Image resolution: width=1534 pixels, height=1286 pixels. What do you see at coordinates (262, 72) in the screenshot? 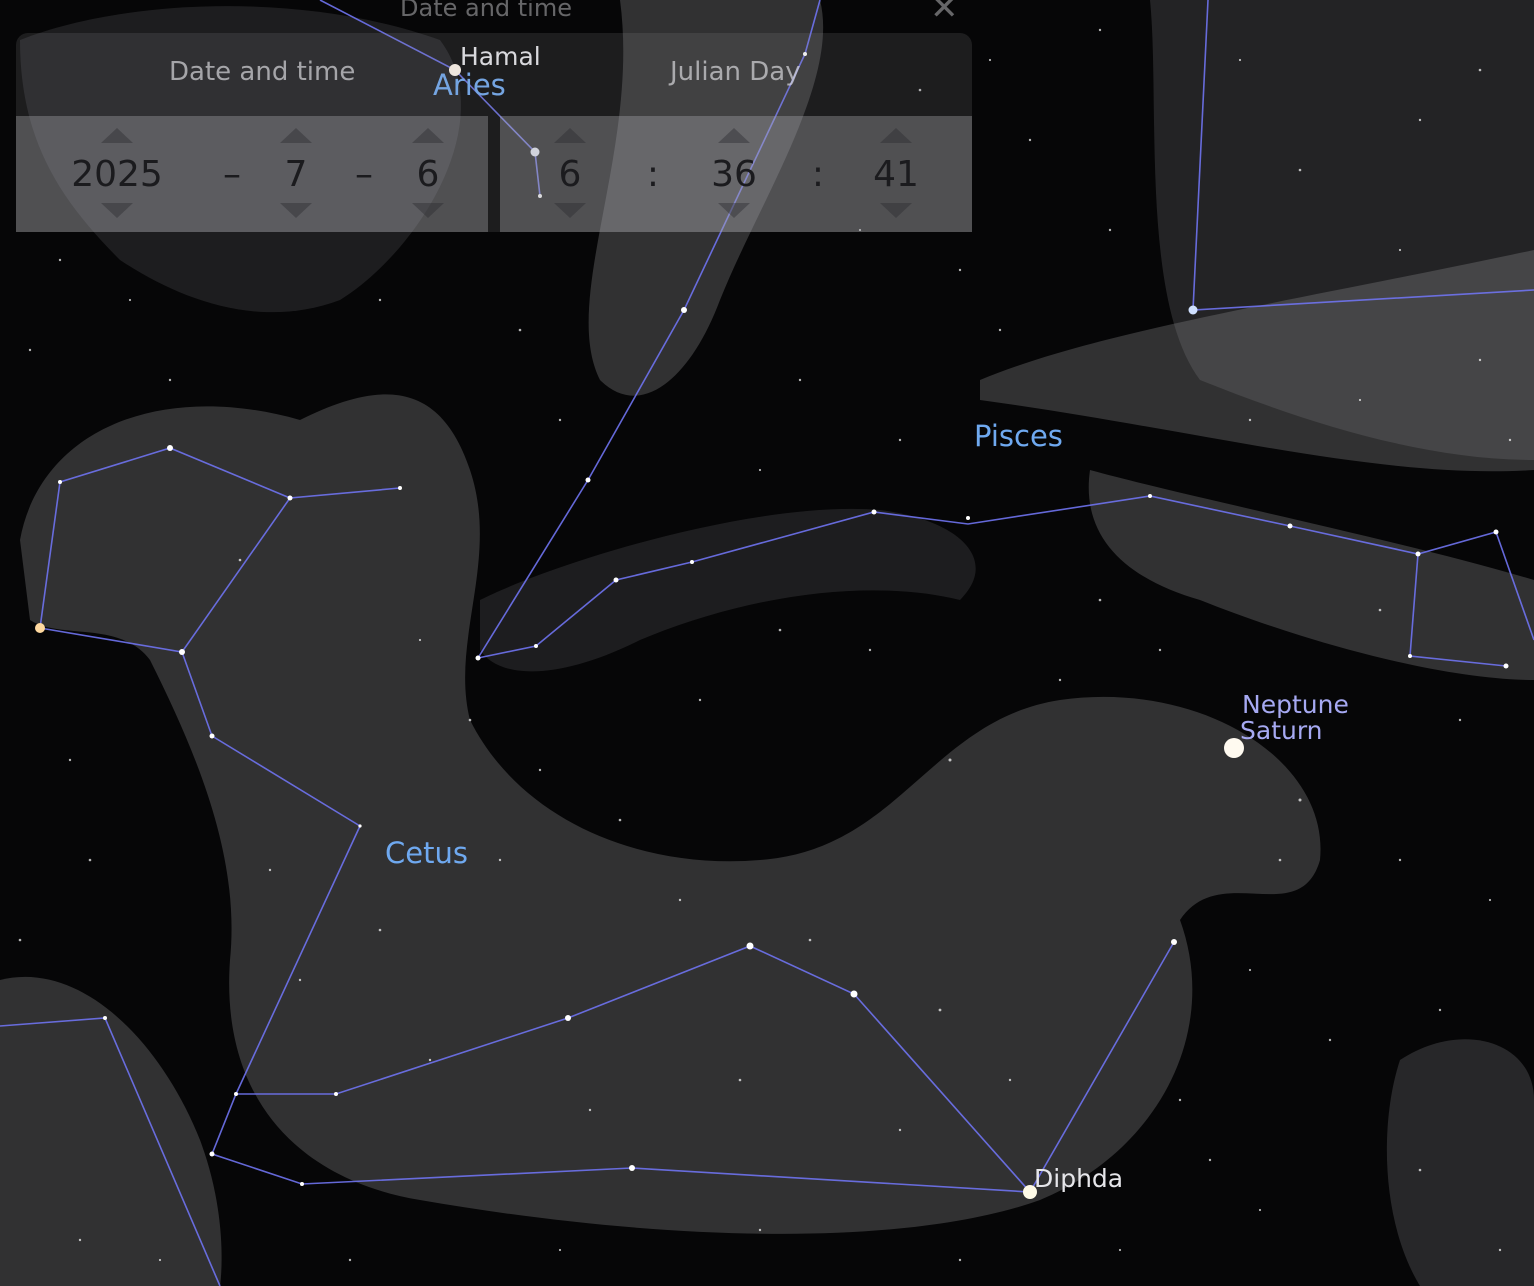
I see `date-heading: Date and time` at bounding box center [262, 72].